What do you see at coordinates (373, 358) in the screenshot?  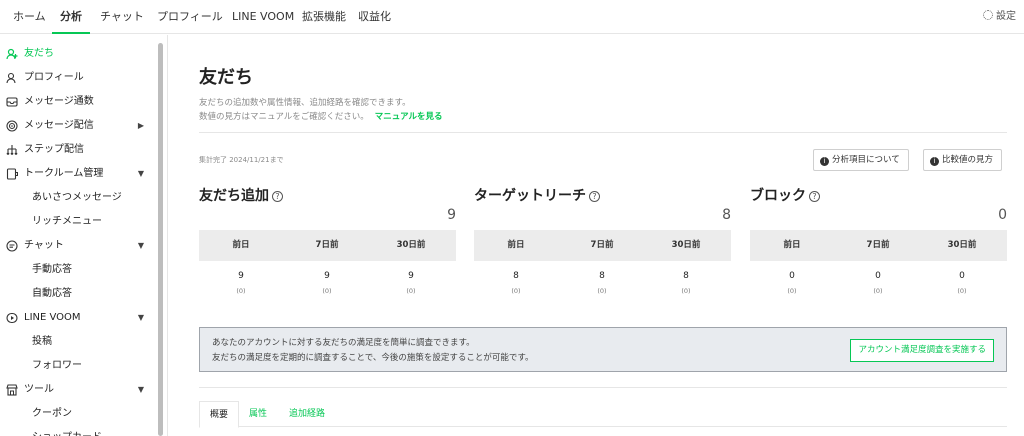 I see `banner-text-line2: 友だちの満足度を定期的に調査することで、今後の施策を設定することが可能です。` at bounding box center [373, 358].